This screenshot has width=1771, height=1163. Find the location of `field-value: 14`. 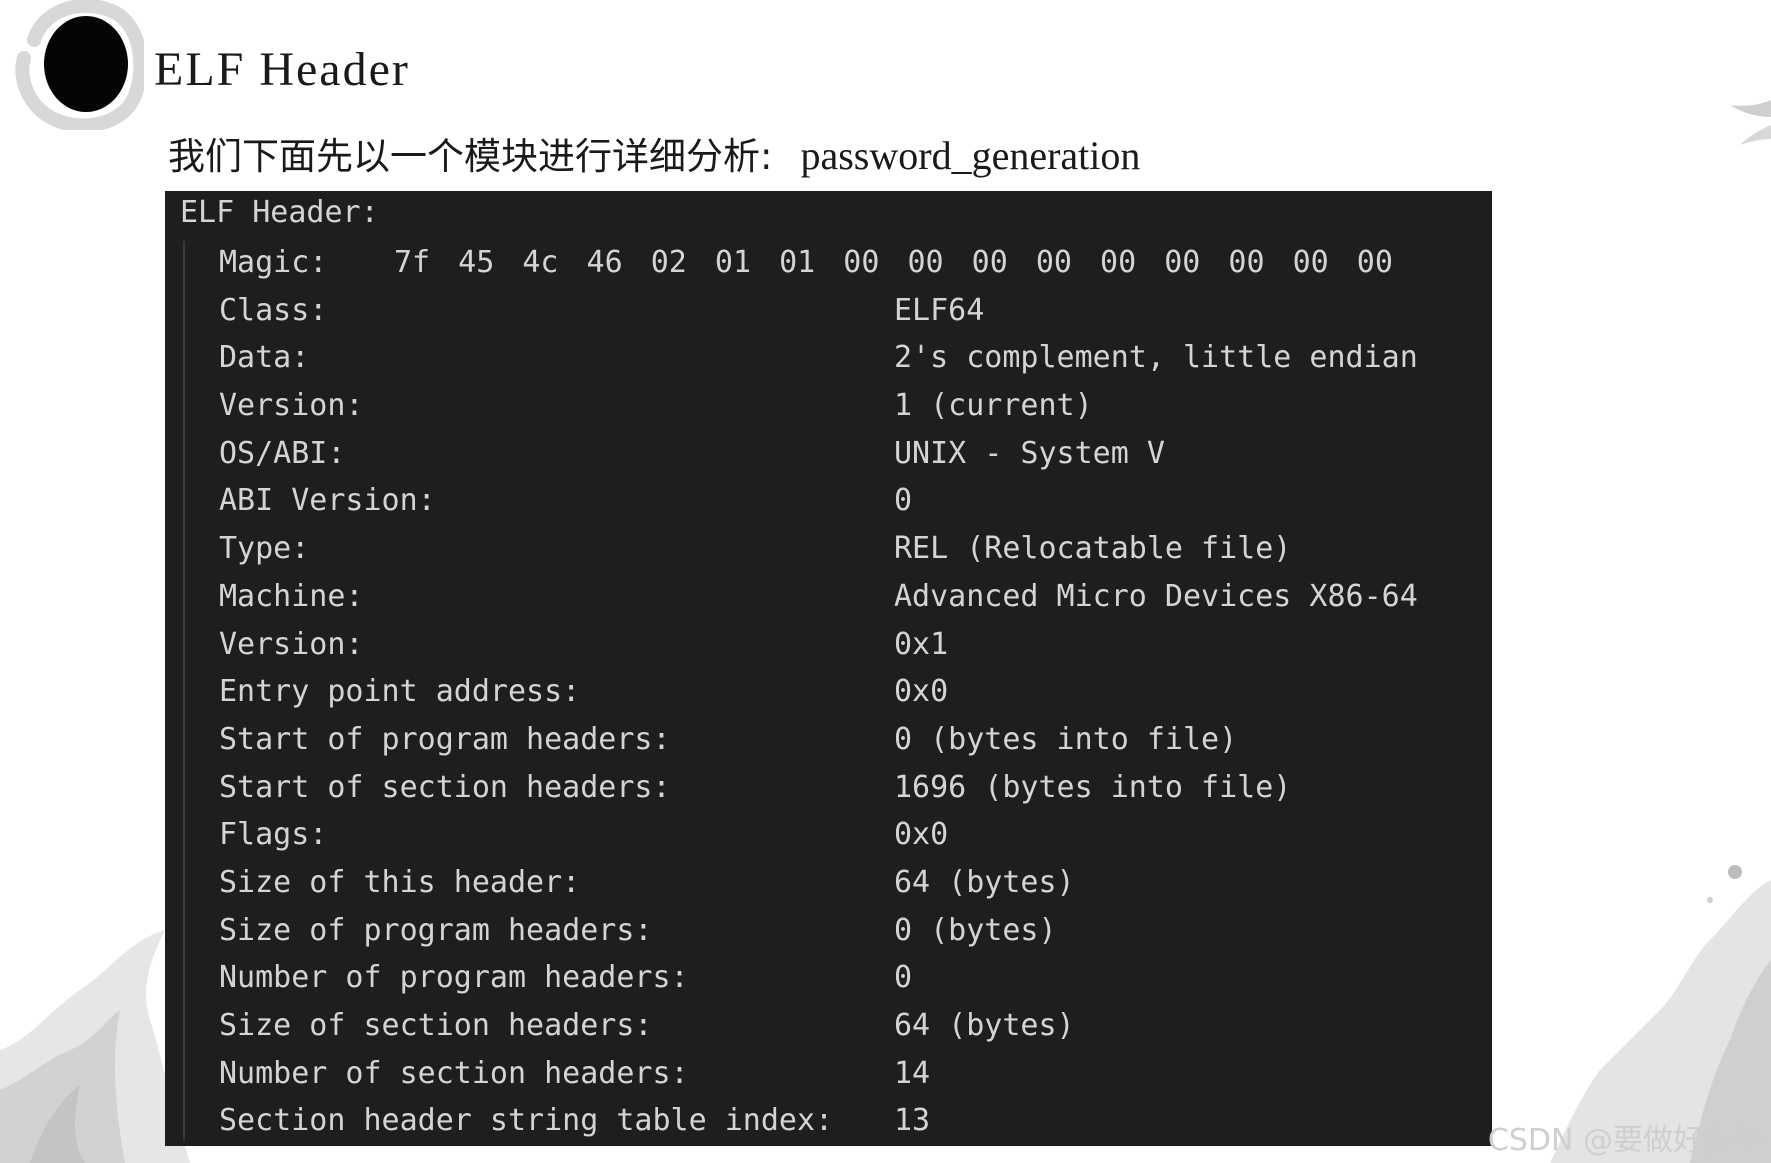

field-value: 14 is located at coordinates (912, 1073).